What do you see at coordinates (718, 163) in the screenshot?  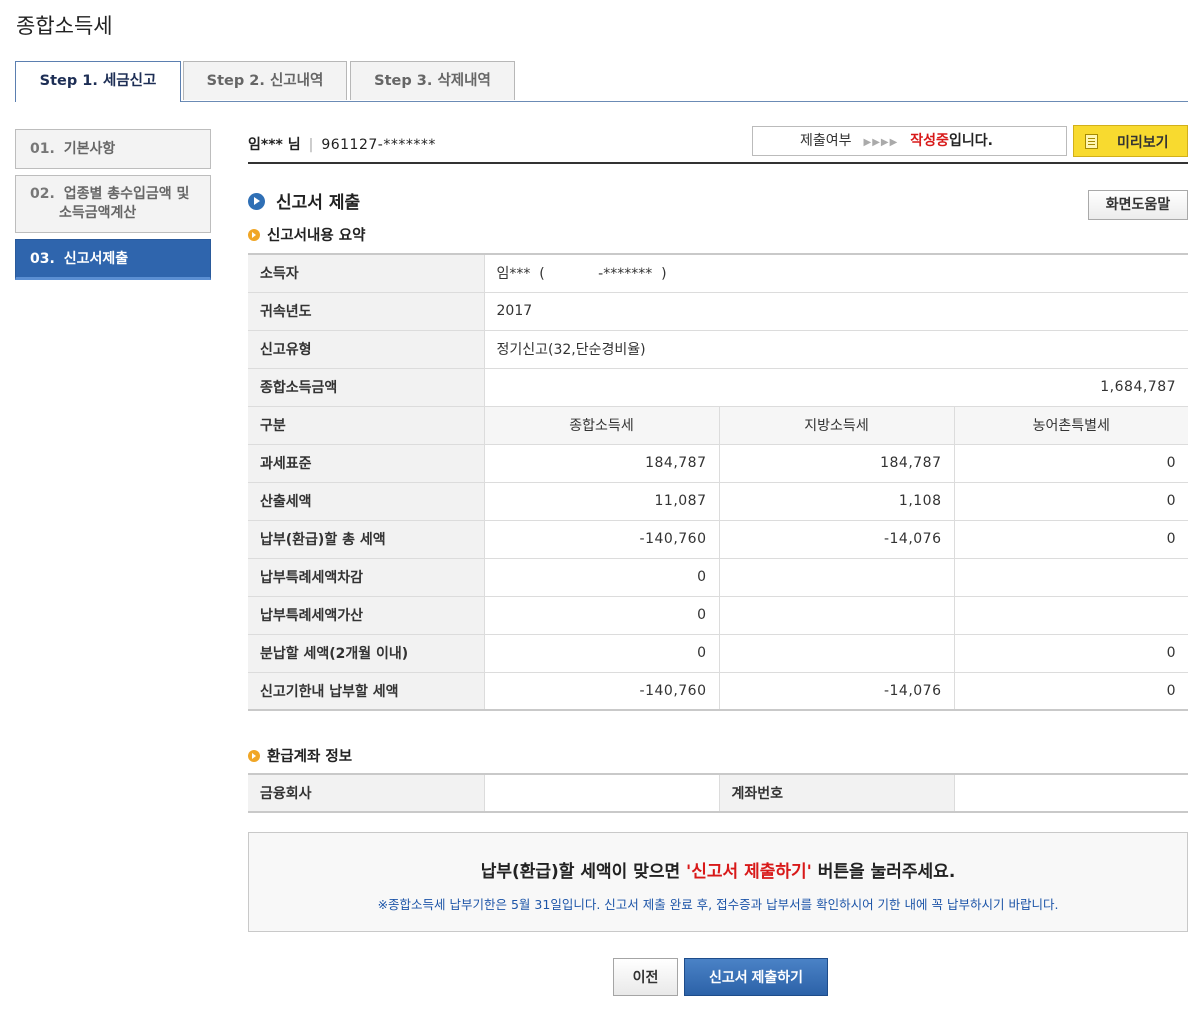 I see `divider` at bounding box center [718, 163].